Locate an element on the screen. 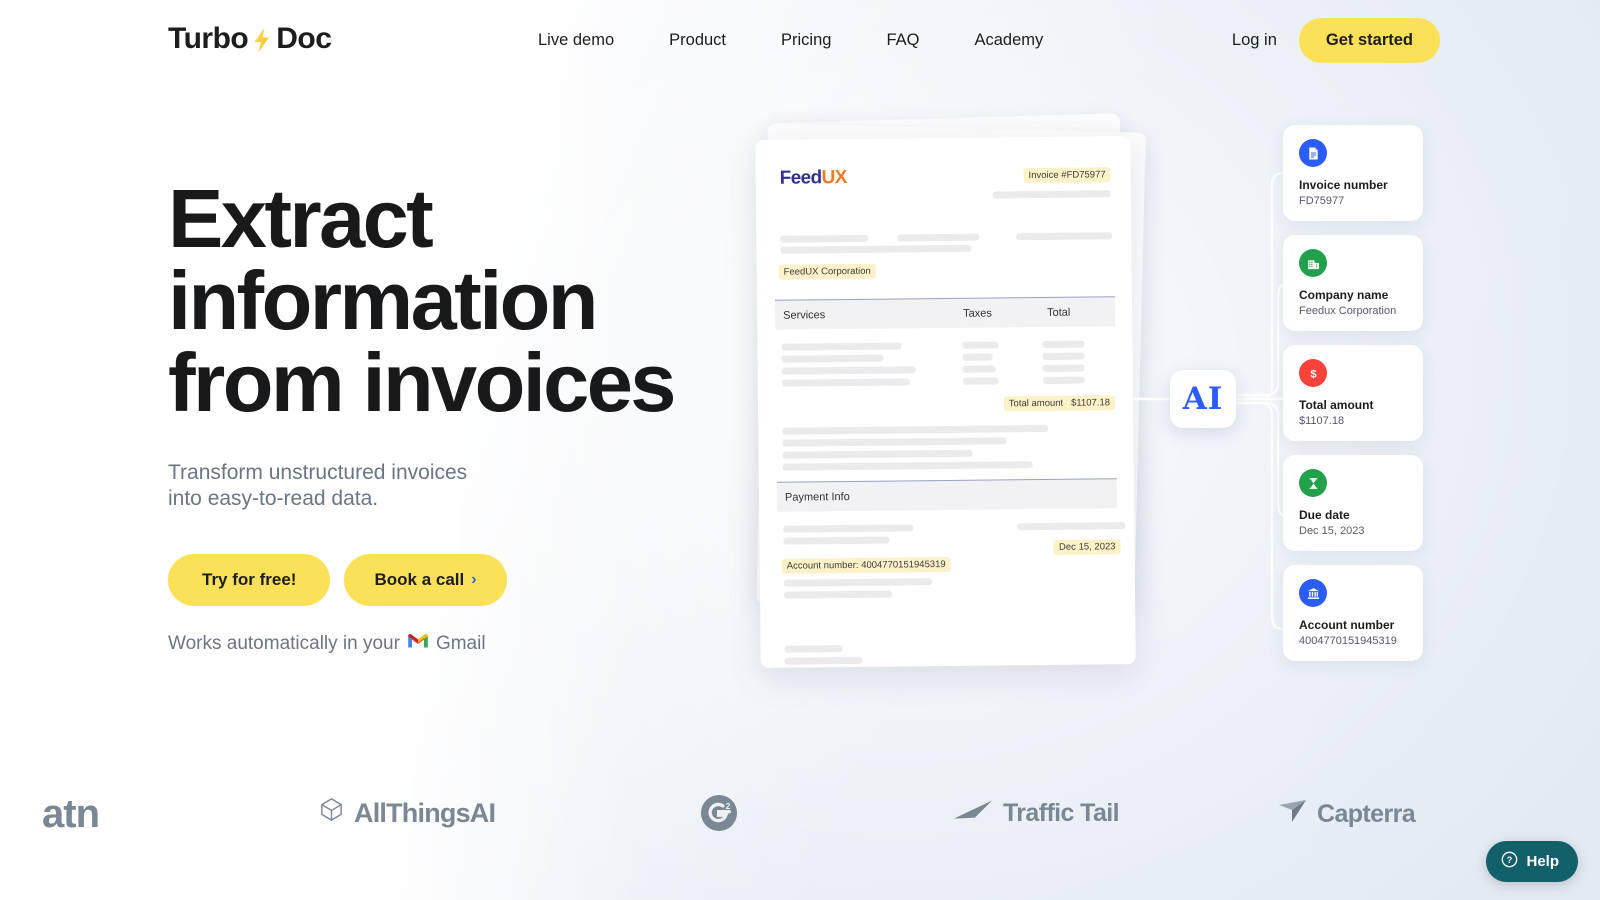 The height and width of the screenshot is (900, 1600). login-link: Log in is located at coordinates (1254, 40).